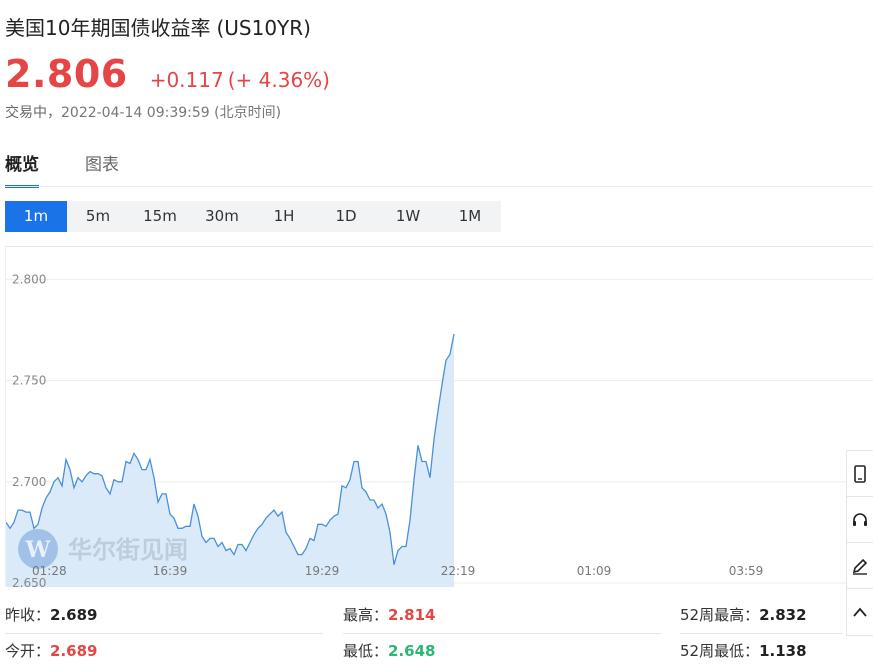 This screenshot has height=669, width=873. What do you see at coordinates (278, 80) in the screenshot?
I see `change-percent: (+ 4.36%)` at bounding box center [278, 80].